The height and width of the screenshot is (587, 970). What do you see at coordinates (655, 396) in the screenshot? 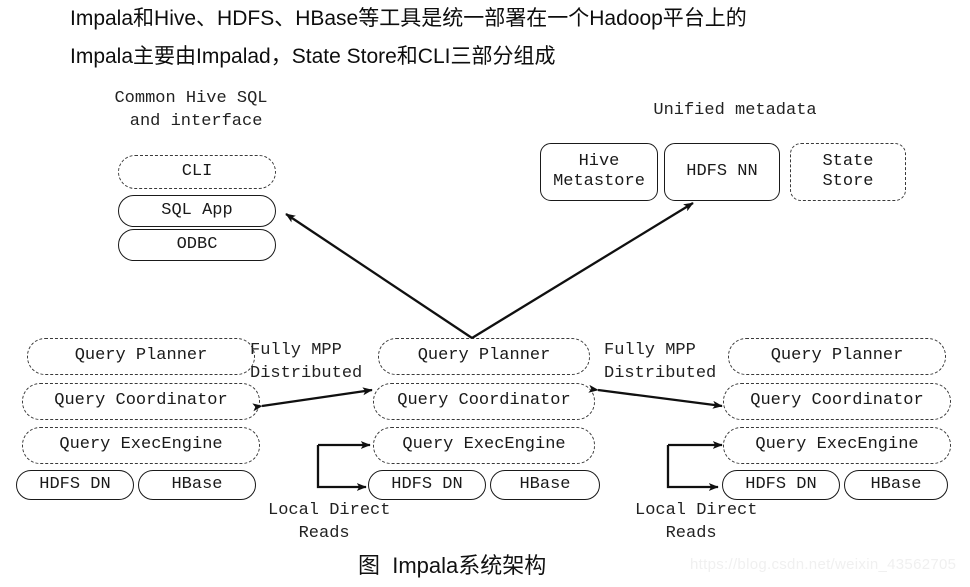
I see `arrow-center-right-coordinator` at bounding box center [655, 396].